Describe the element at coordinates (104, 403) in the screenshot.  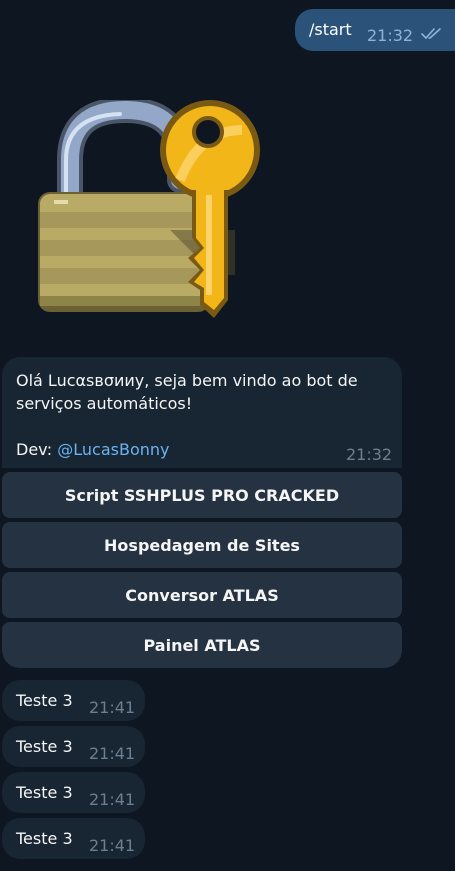
I see `bot-message-line-2: serviços automáticos!` at that location.